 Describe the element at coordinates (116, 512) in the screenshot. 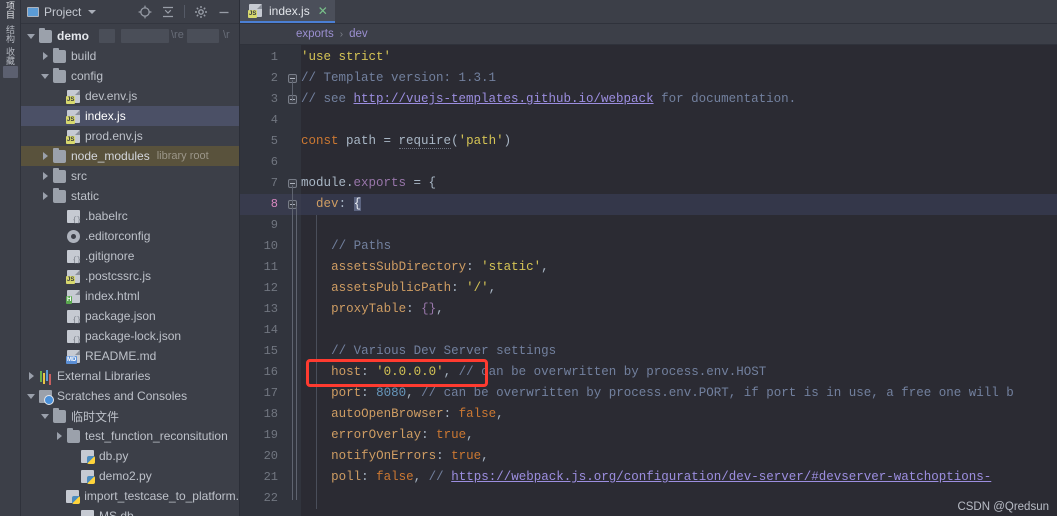

I see `tree-row-label: MS.db` at that location.